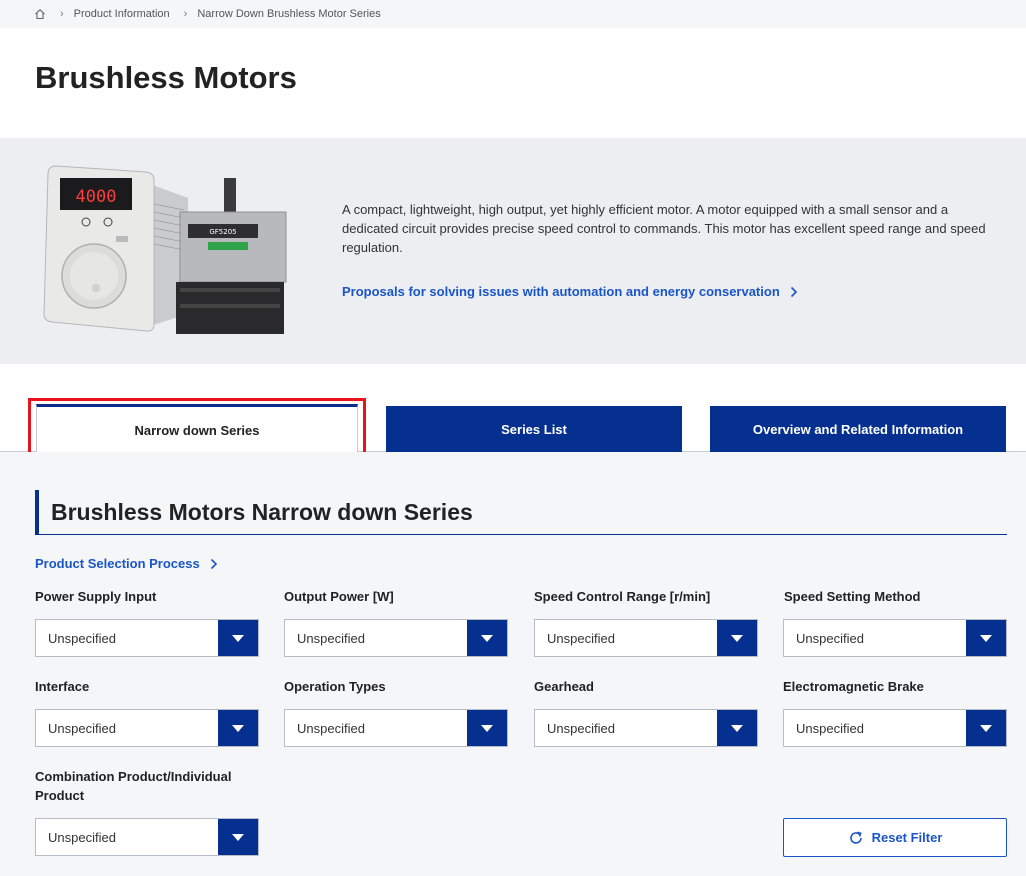 The height and width of the screenshot is (876, 1026). I want to click on power-supply-input-label: Power Supply Input, so click(96, 596).